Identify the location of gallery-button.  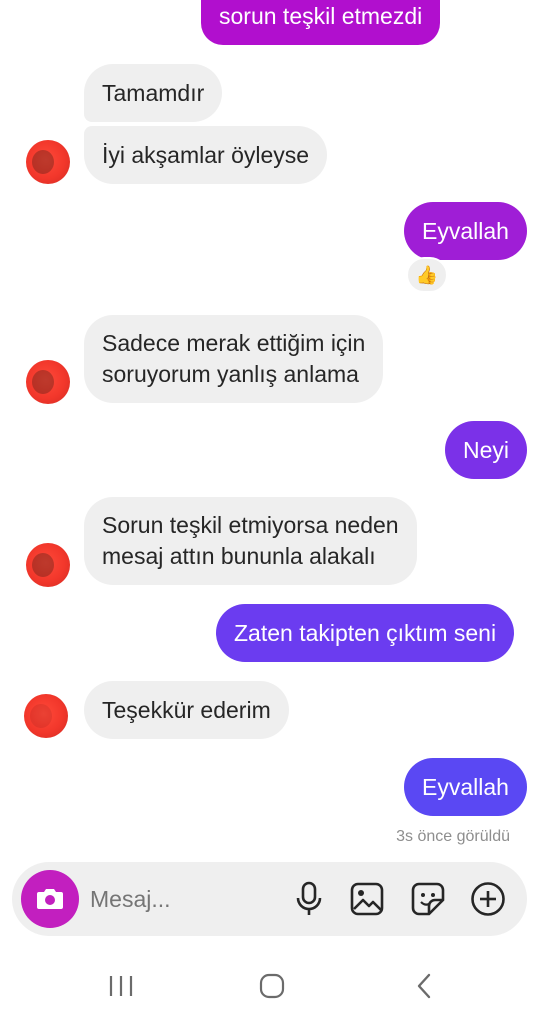
(367, 899).